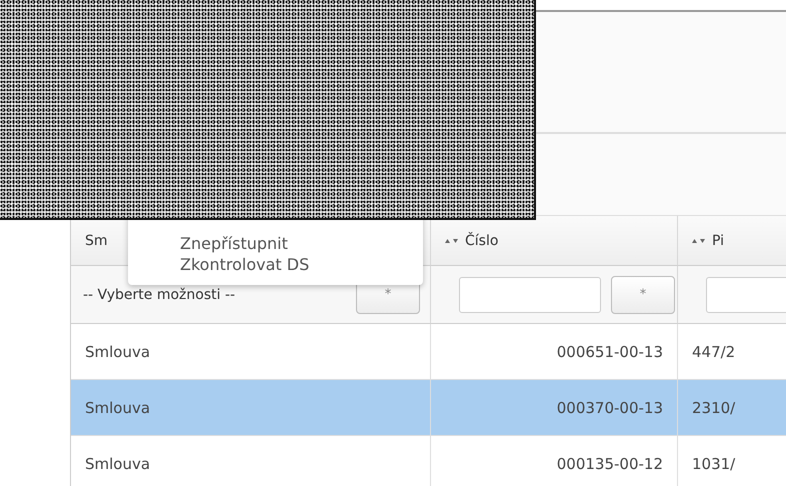 This screenshot has width=786, height=486. What do you see at coordinates (732, 241) in the screenshot?
I see `column-header: Pi` at bounding box center [732, 241].